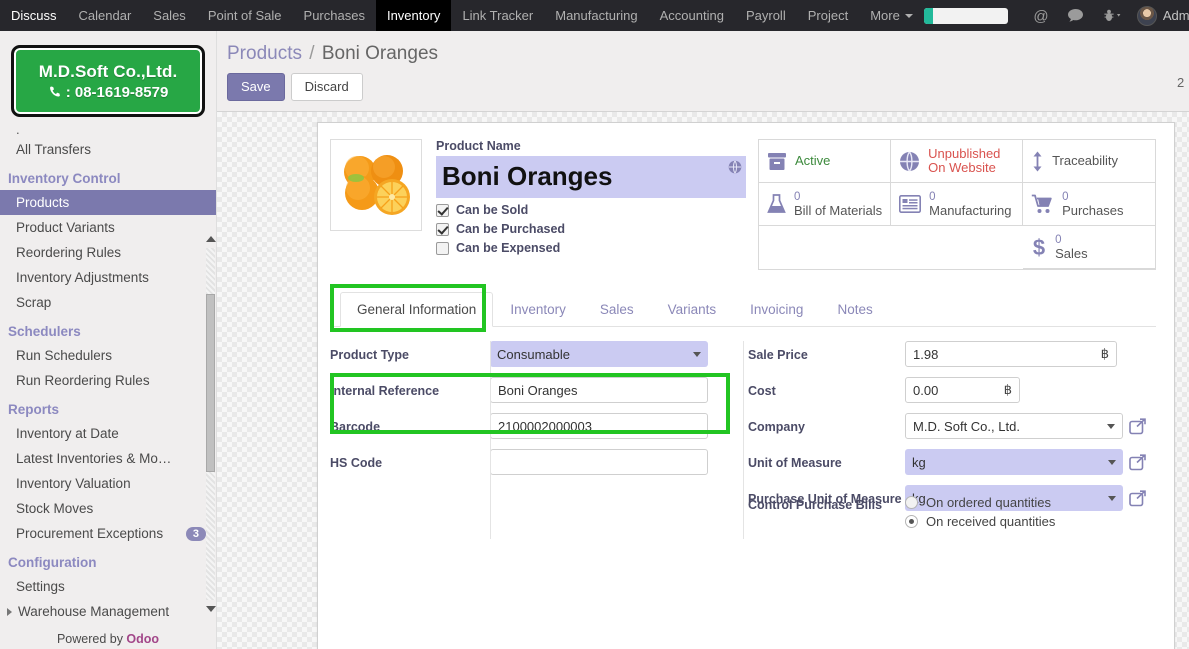 This screenshot has width=1189, height=649. Describe the element at coordinates (989, 502) in the screenshot. I see `radio-label: On ordered quantities` at that location.